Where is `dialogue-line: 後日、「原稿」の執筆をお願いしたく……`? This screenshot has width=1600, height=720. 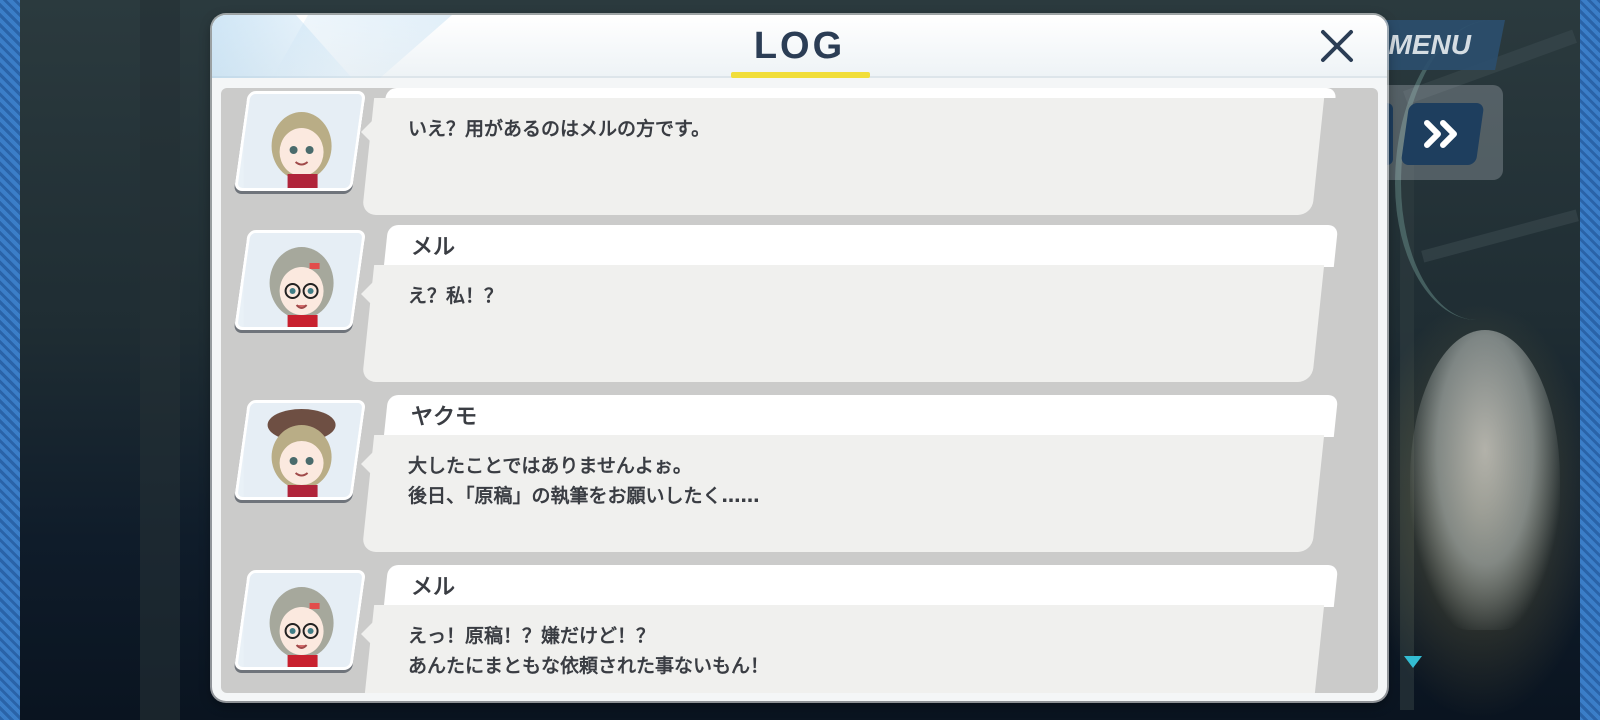 dialogue-line: 後日、「原稿」の執筆をお願いしたく…… is located at coordinates (584, 496).